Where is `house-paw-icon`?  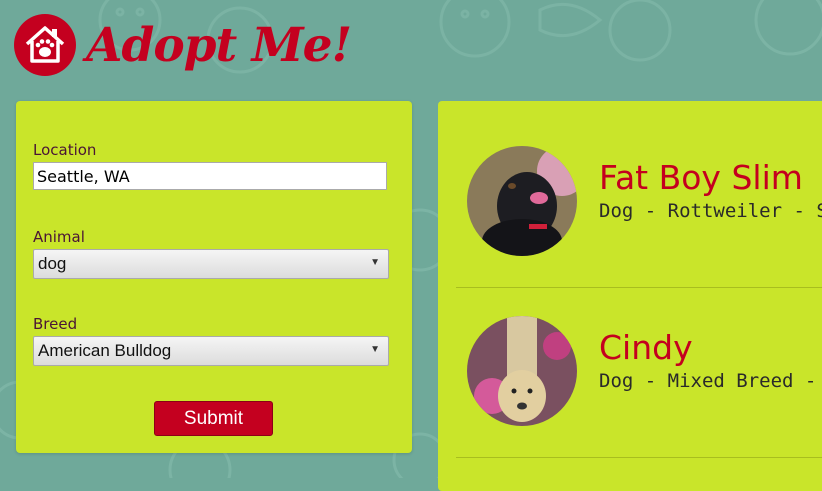
house-paw-icon is located at coordinates (45, 45).